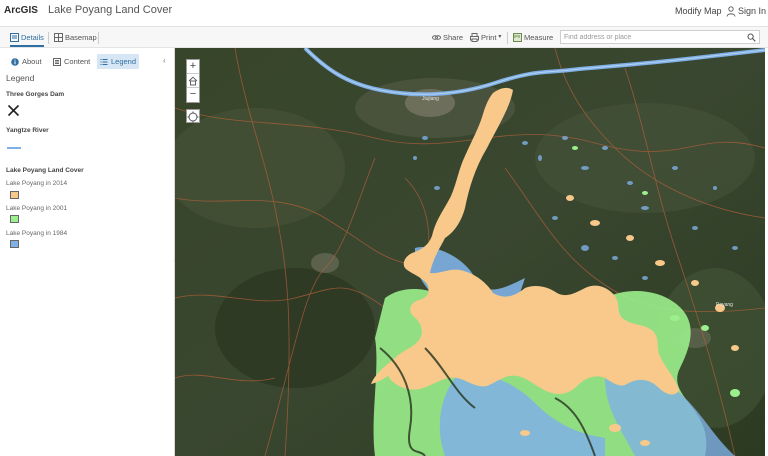 The image size is (768, 456). What do you see at coordinates (384, 37) in the screenshot?
I see `toolbar: Details Basemap Share Print ▾ Measure` at bounding box center [384, 37].